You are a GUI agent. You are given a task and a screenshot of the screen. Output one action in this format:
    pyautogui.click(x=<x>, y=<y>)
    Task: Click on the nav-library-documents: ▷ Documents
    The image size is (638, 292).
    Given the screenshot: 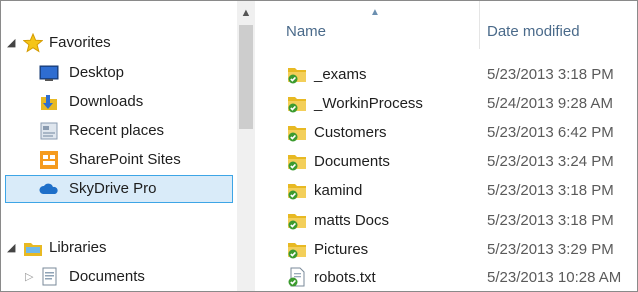 What is the action you would take?
    pyautogui.click(x=119, y=277)
    